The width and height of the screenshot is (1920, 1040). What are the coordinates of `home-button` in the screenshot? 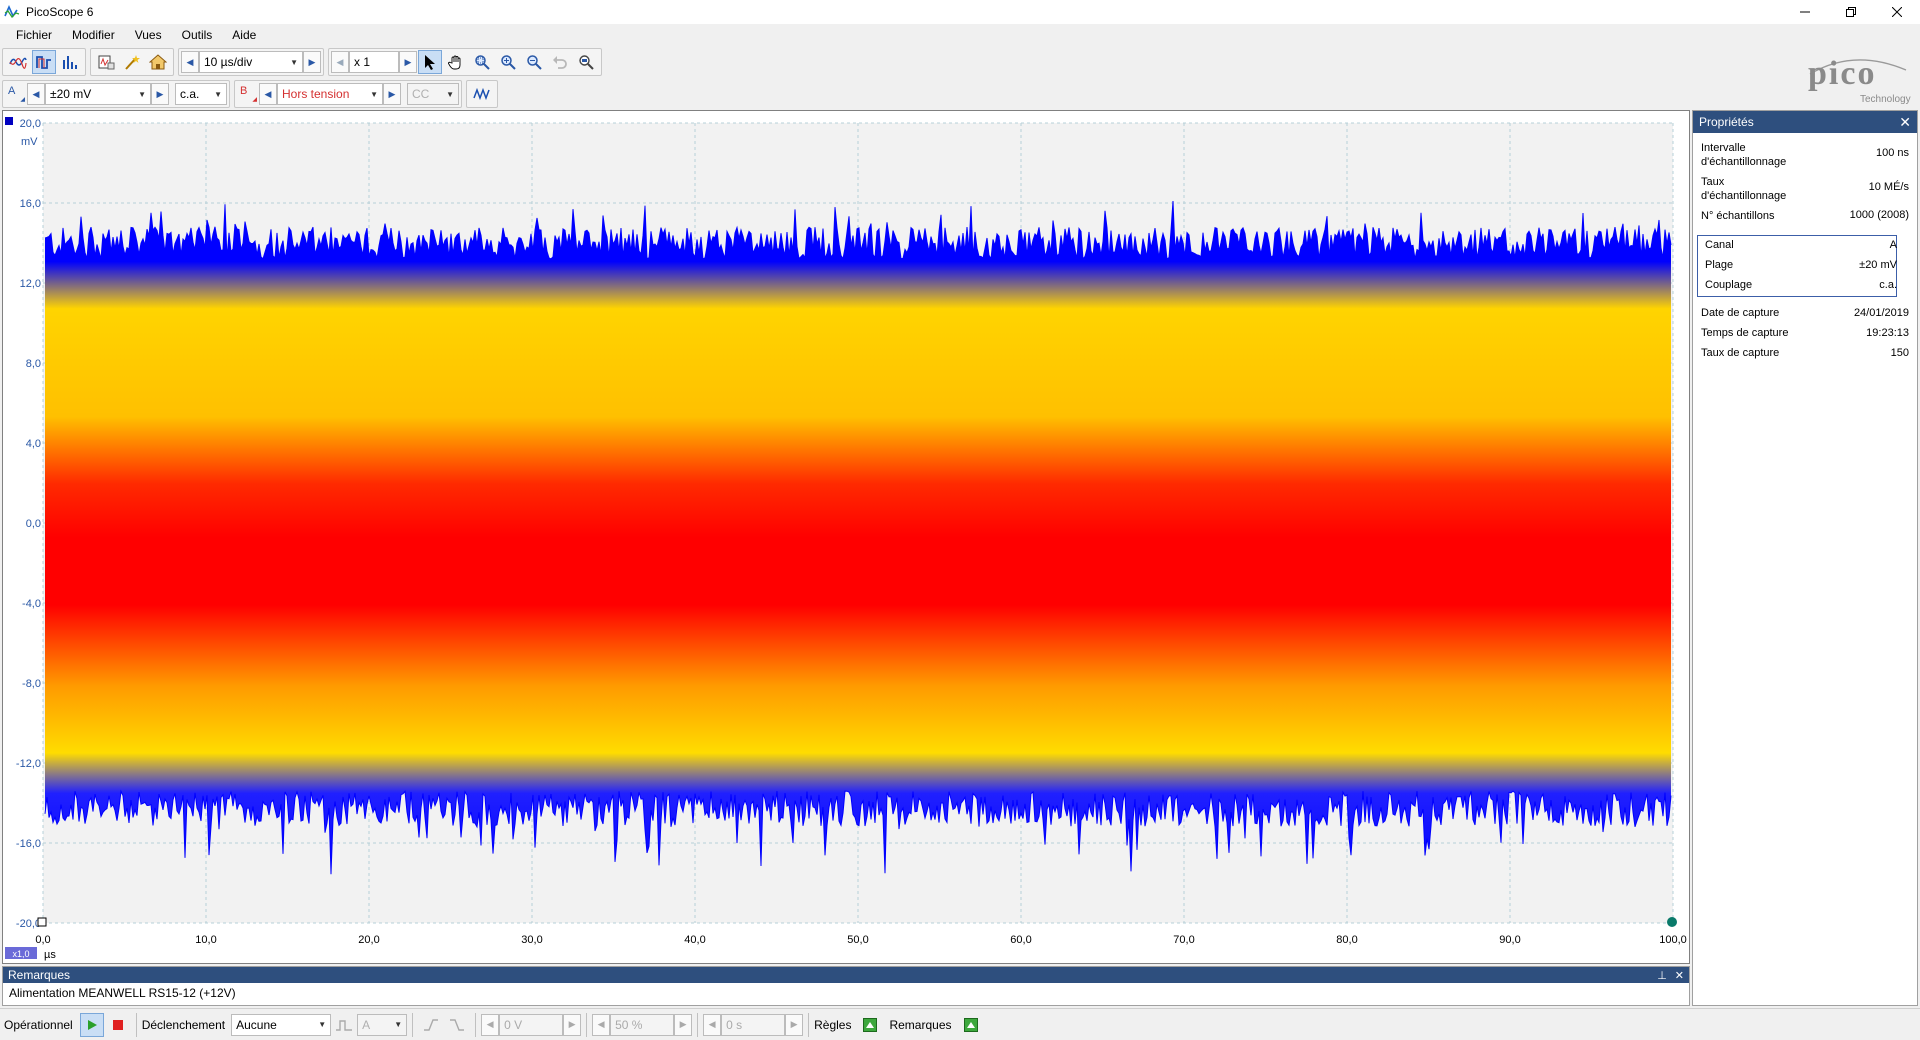 It's located at (158, 62).